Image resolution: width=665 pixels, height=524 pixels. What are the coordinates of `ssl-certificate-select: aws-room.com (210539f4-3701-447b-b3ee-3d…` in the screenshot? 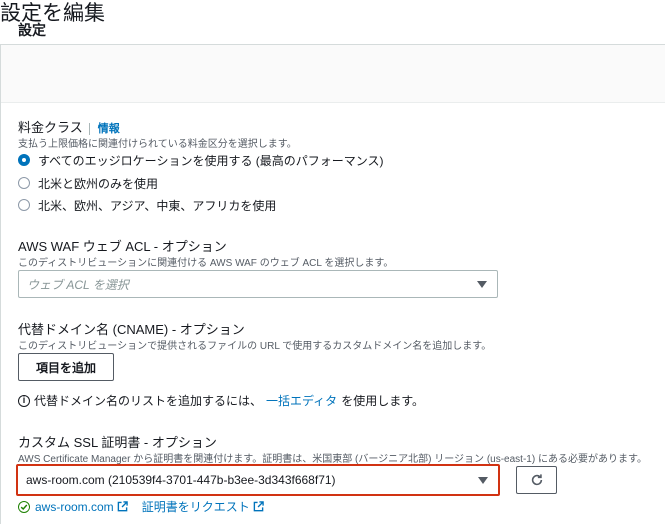 It's located at (258, 480).